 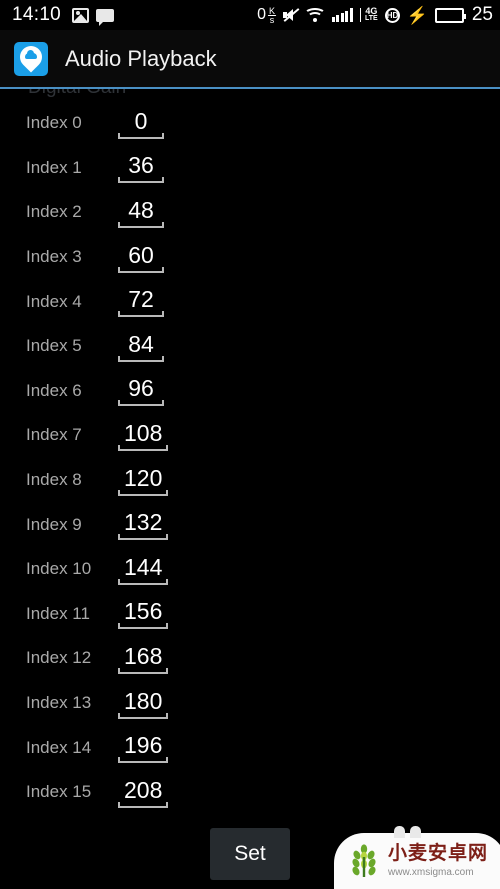 I want to click on app-bar: Audio Playback, so click(x=250, y=58).